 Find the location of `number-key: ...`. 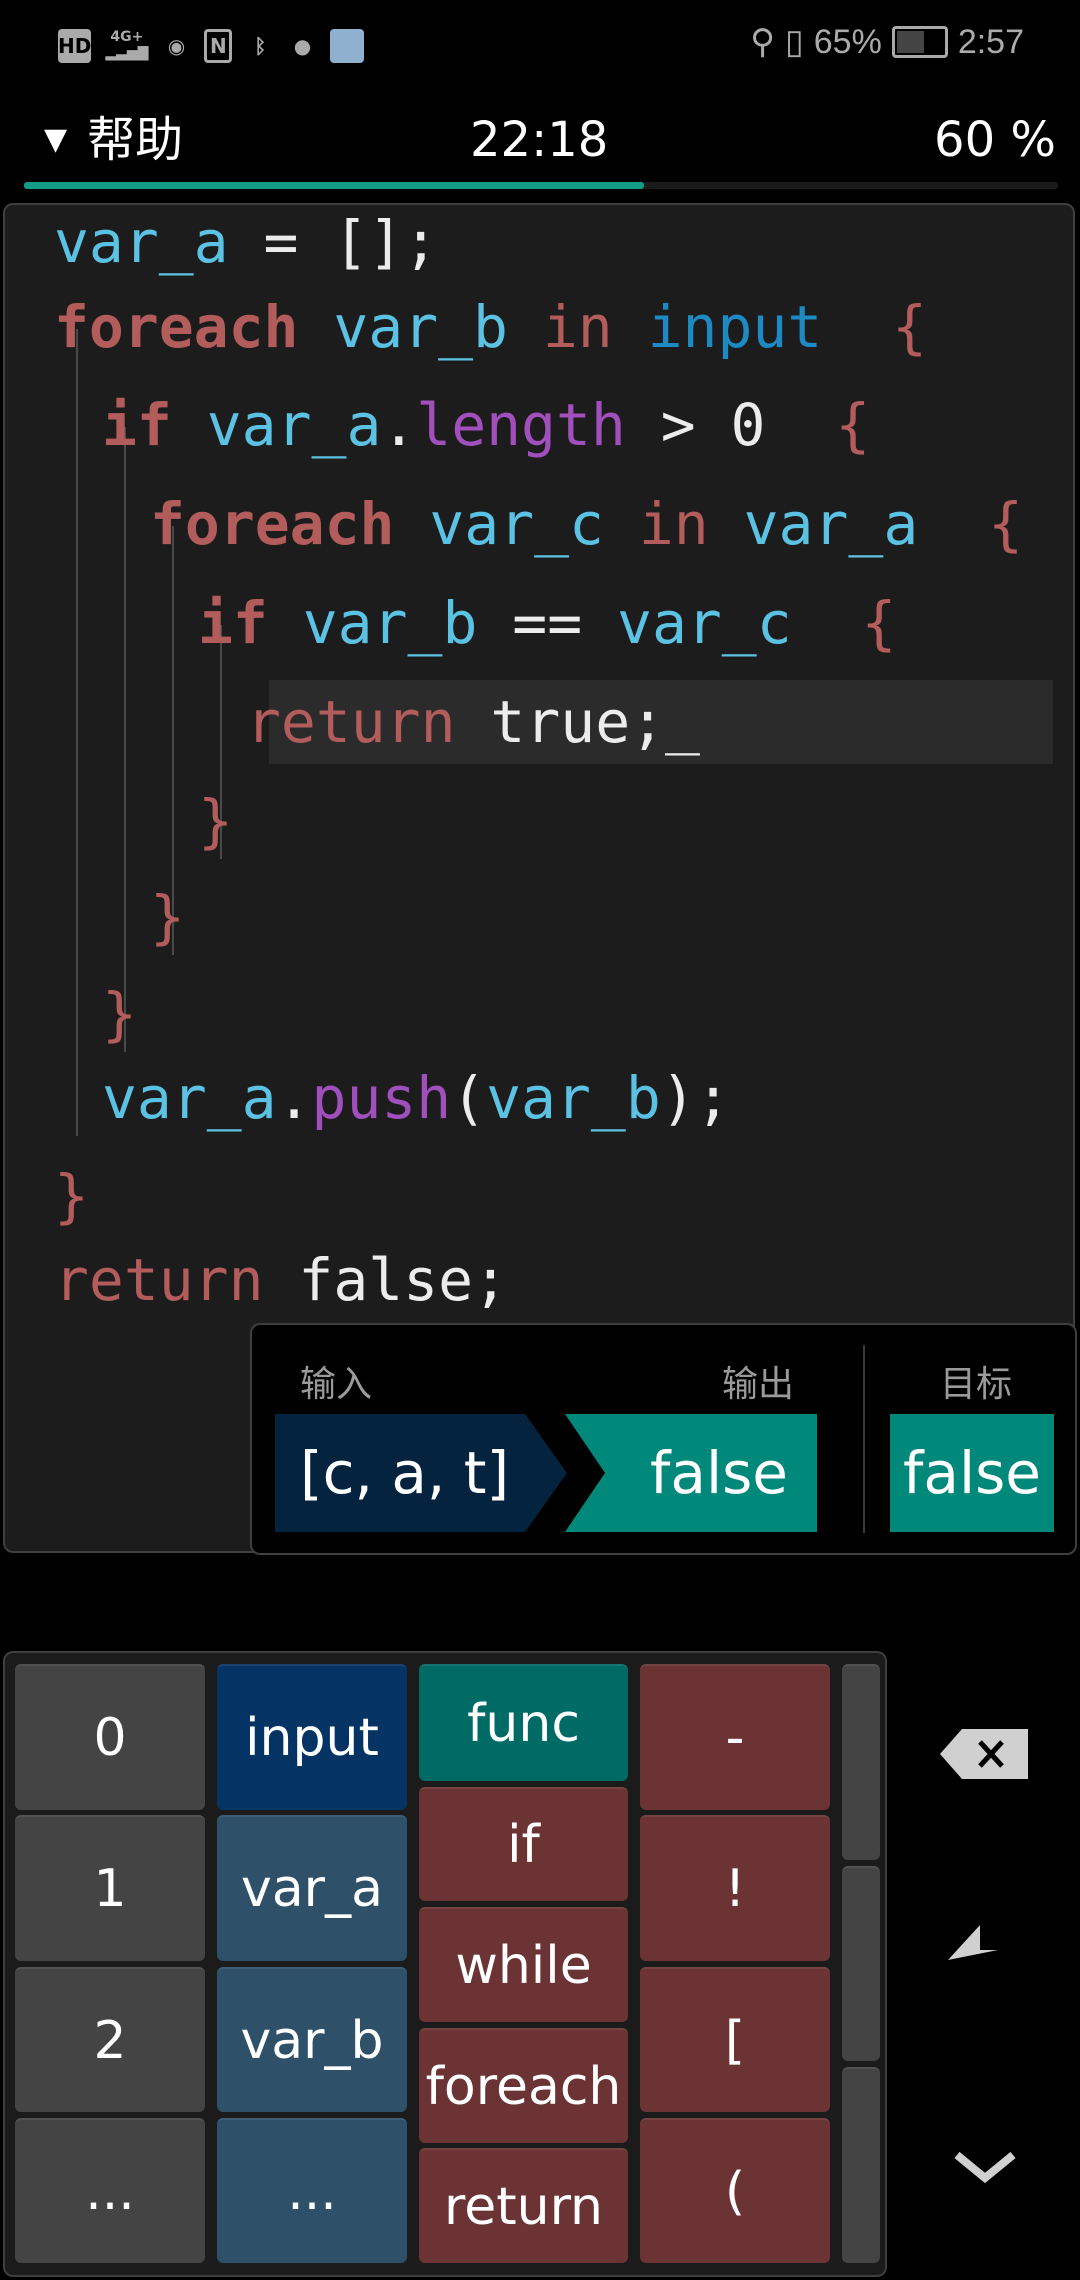

number-key: ... is located at coordinates (110, 2190).